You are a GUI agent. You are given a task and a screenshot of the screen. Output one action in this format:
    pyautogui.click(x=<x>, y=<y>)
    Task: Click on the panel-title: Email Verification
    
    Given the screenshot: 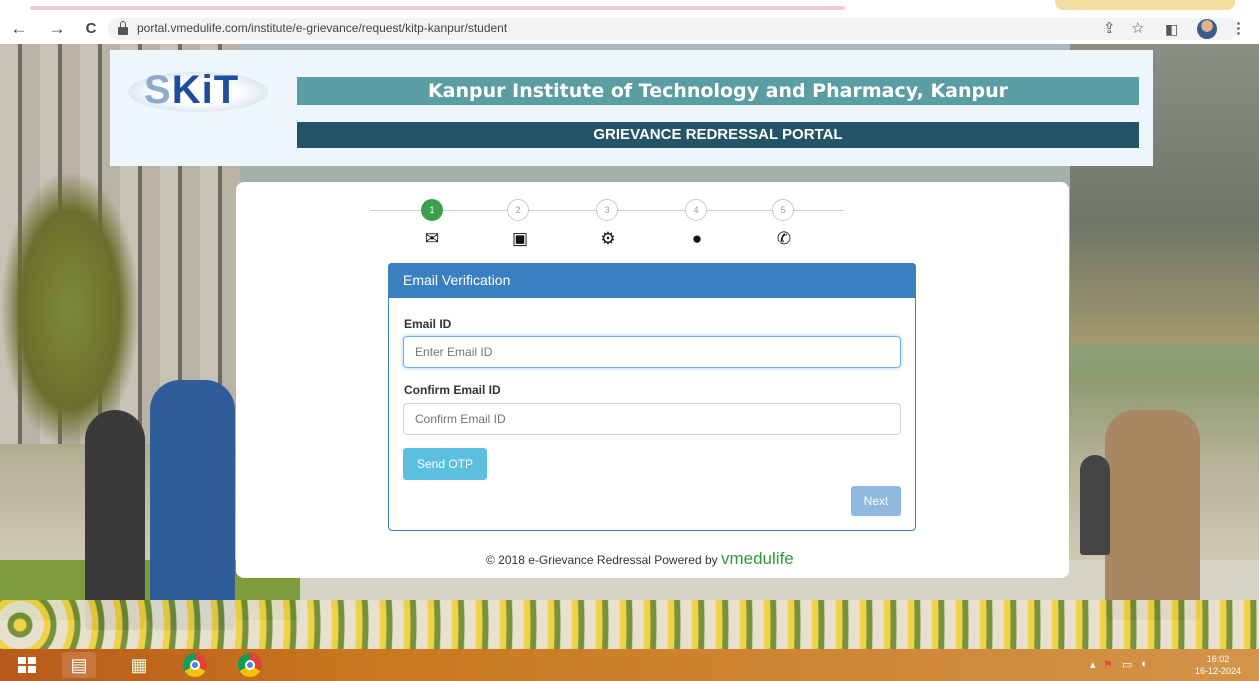 What is the action you would take?
    pyautogui.click(x=652, y=280)
    